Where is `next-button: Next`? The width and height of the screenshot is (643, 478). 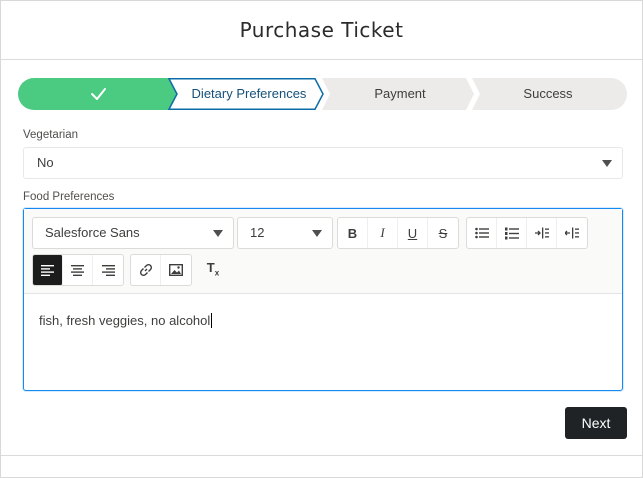 next-button: Next is located at coordinates (596, 423).